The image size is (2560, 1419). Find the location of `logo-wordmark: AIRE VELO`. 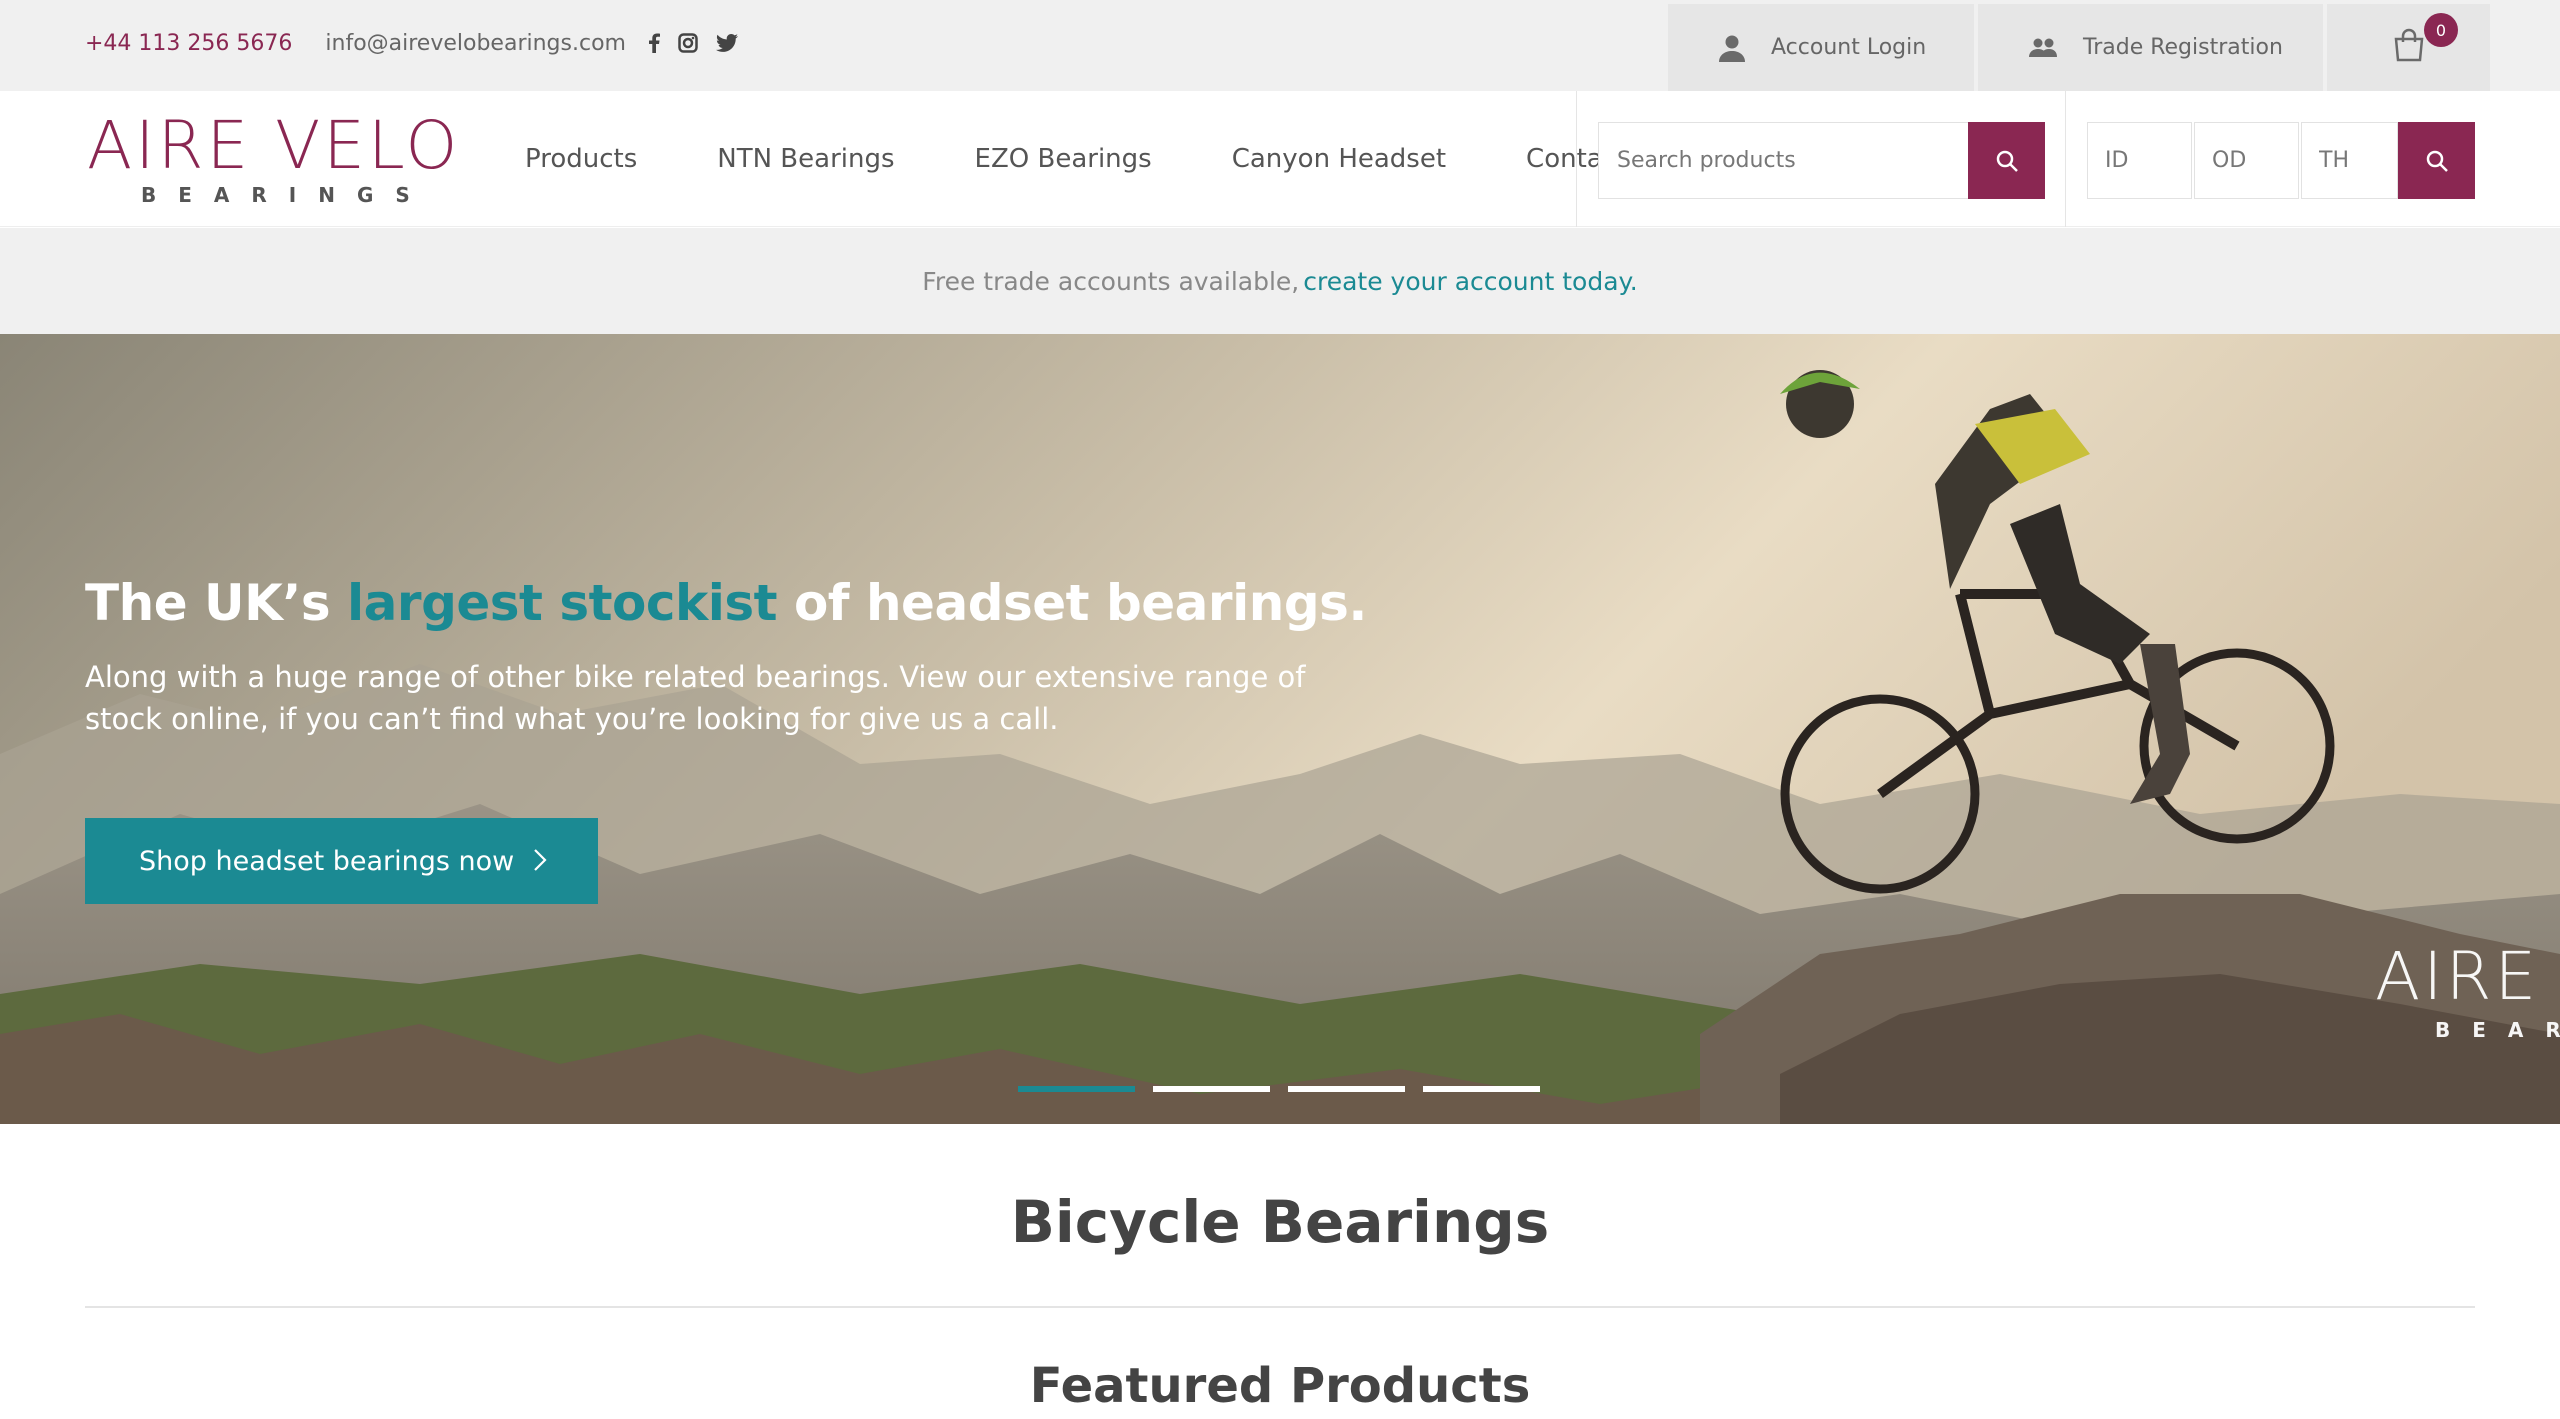

logo-wordmark: AIRE VELO is located at coordinates (274, 145).